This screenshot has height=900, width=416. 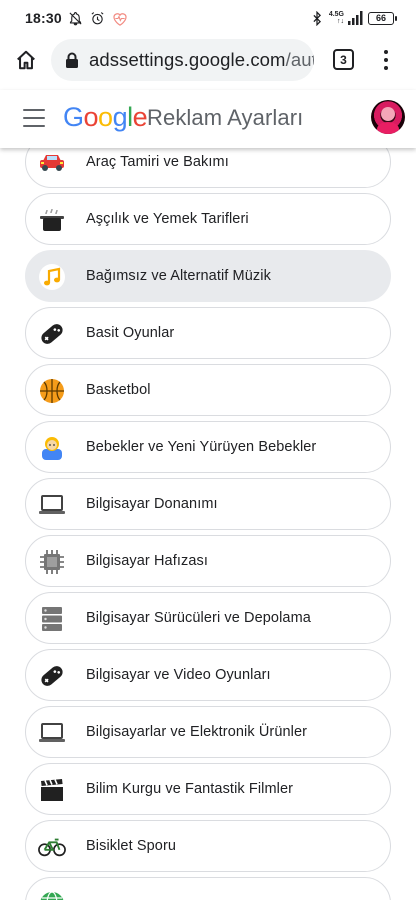 I want to click on memory-chip-icon, so click(x=52, y=562).